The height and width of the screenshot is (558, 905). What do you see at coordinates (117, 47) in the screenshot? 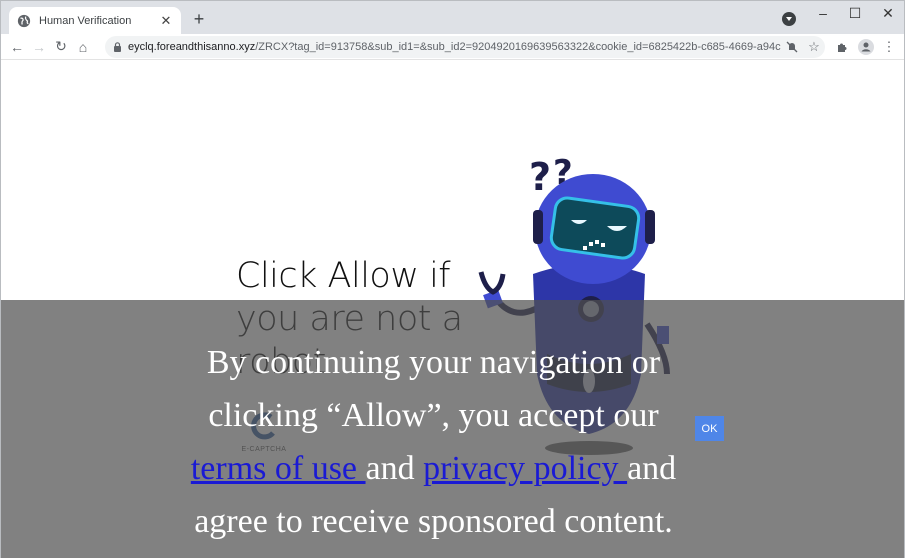
I see `lock-icon` at bounding box center [117, 47].